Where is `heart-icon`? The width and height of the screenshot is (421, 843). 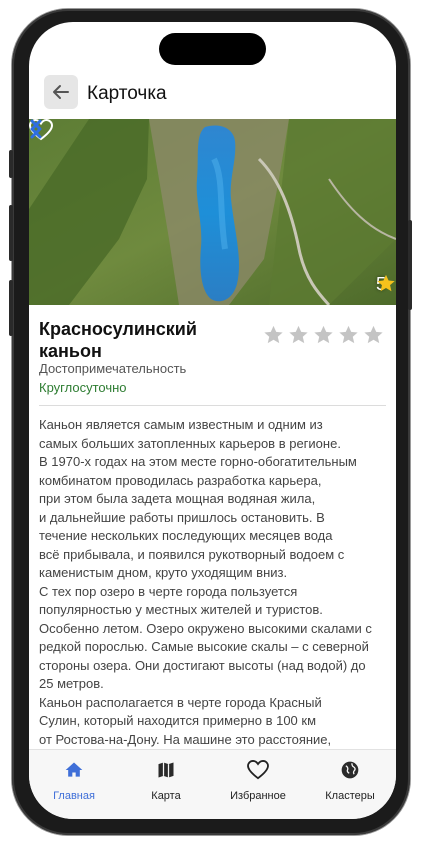 heart-icon is located at coordinates (258, 769).